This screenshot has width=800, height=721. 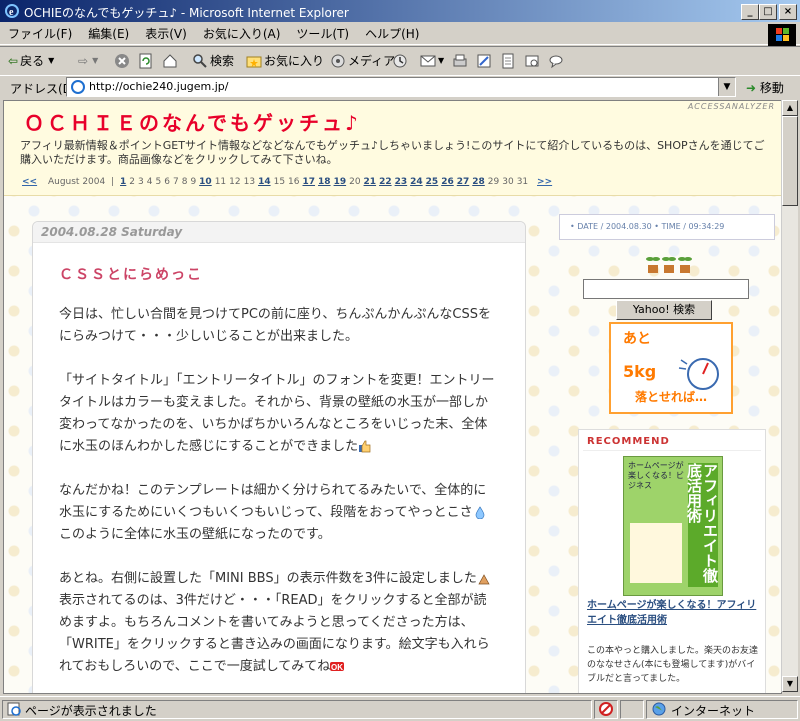 What do you see at coordinates (544, 182) in the screenshot?
I see `calendar-next-link: >>` at bounding box center [544, 182].